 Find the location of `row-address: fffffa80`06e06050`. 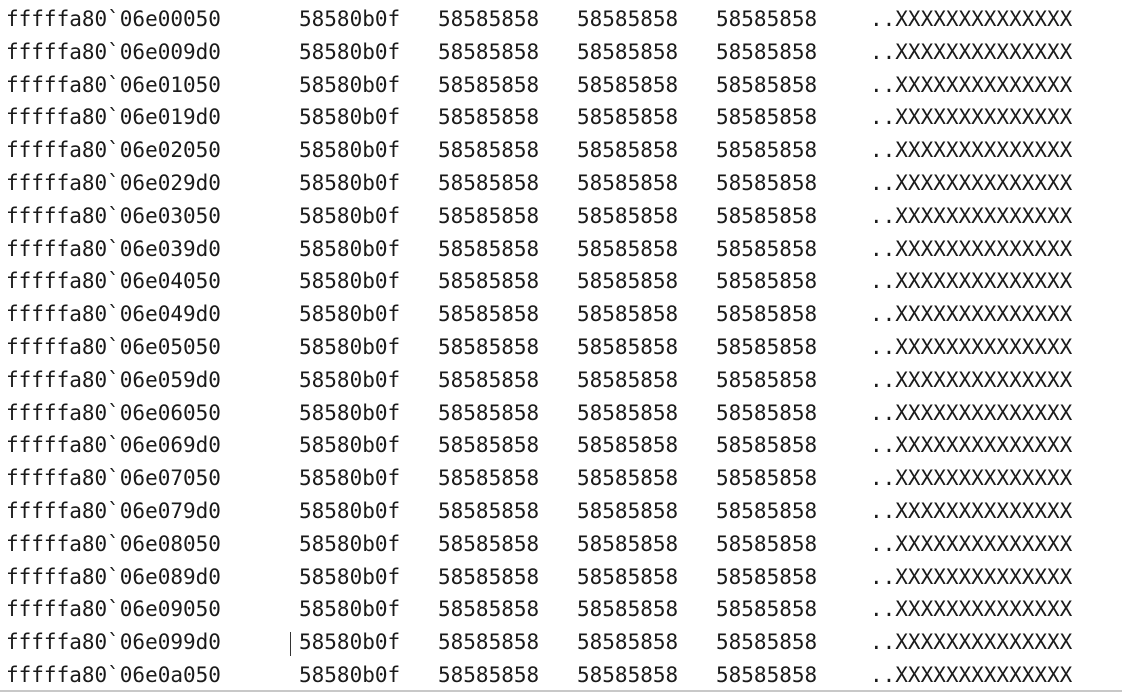

row-address: fffffa80`06e06050 is located at coordinates (113, 412).